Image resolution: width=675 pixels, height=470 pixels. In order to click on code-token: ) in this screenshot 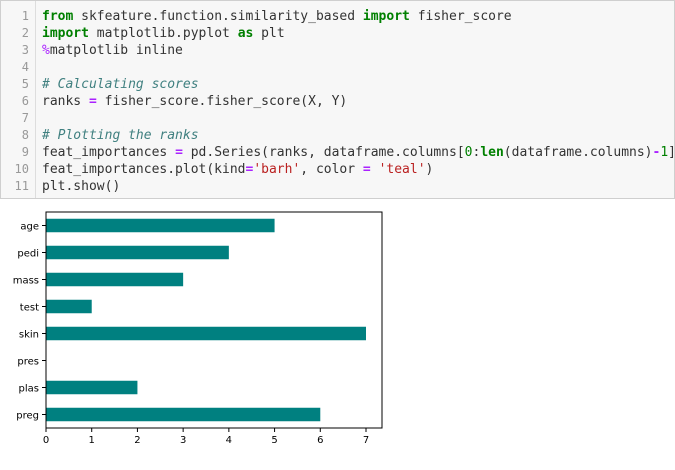, I will do `click(429, 169)`.